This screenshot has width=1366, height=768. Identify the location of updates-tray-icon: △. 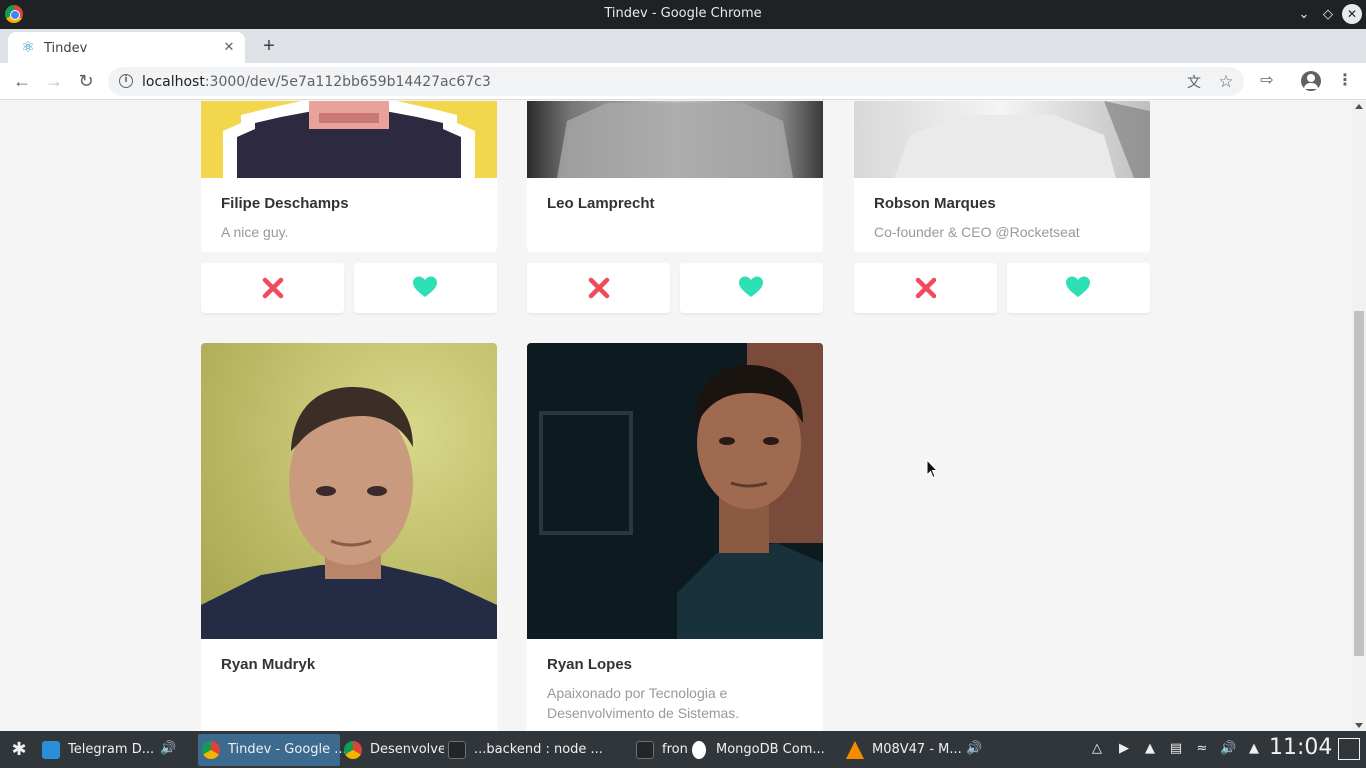
(1097, 749).